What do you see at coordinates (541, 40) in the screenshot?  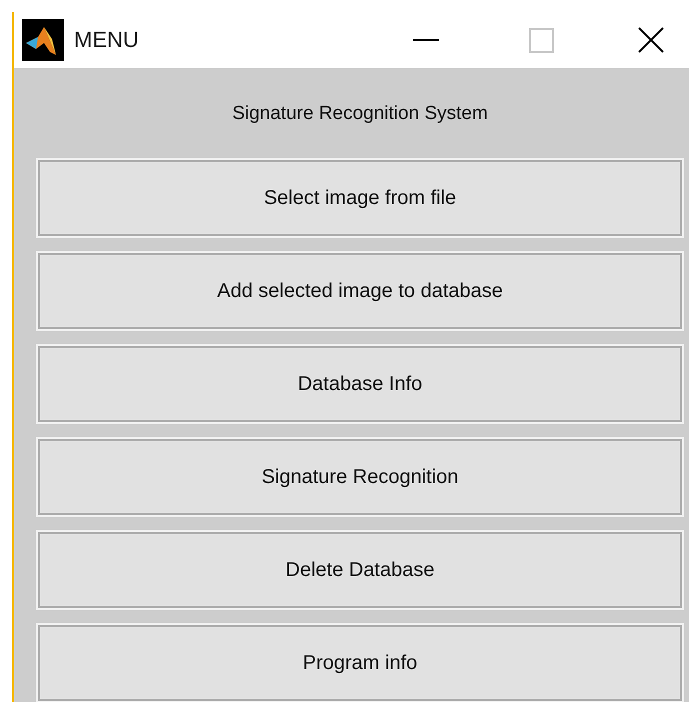 I see `maximize-icon` at bounding box center [541, 40].